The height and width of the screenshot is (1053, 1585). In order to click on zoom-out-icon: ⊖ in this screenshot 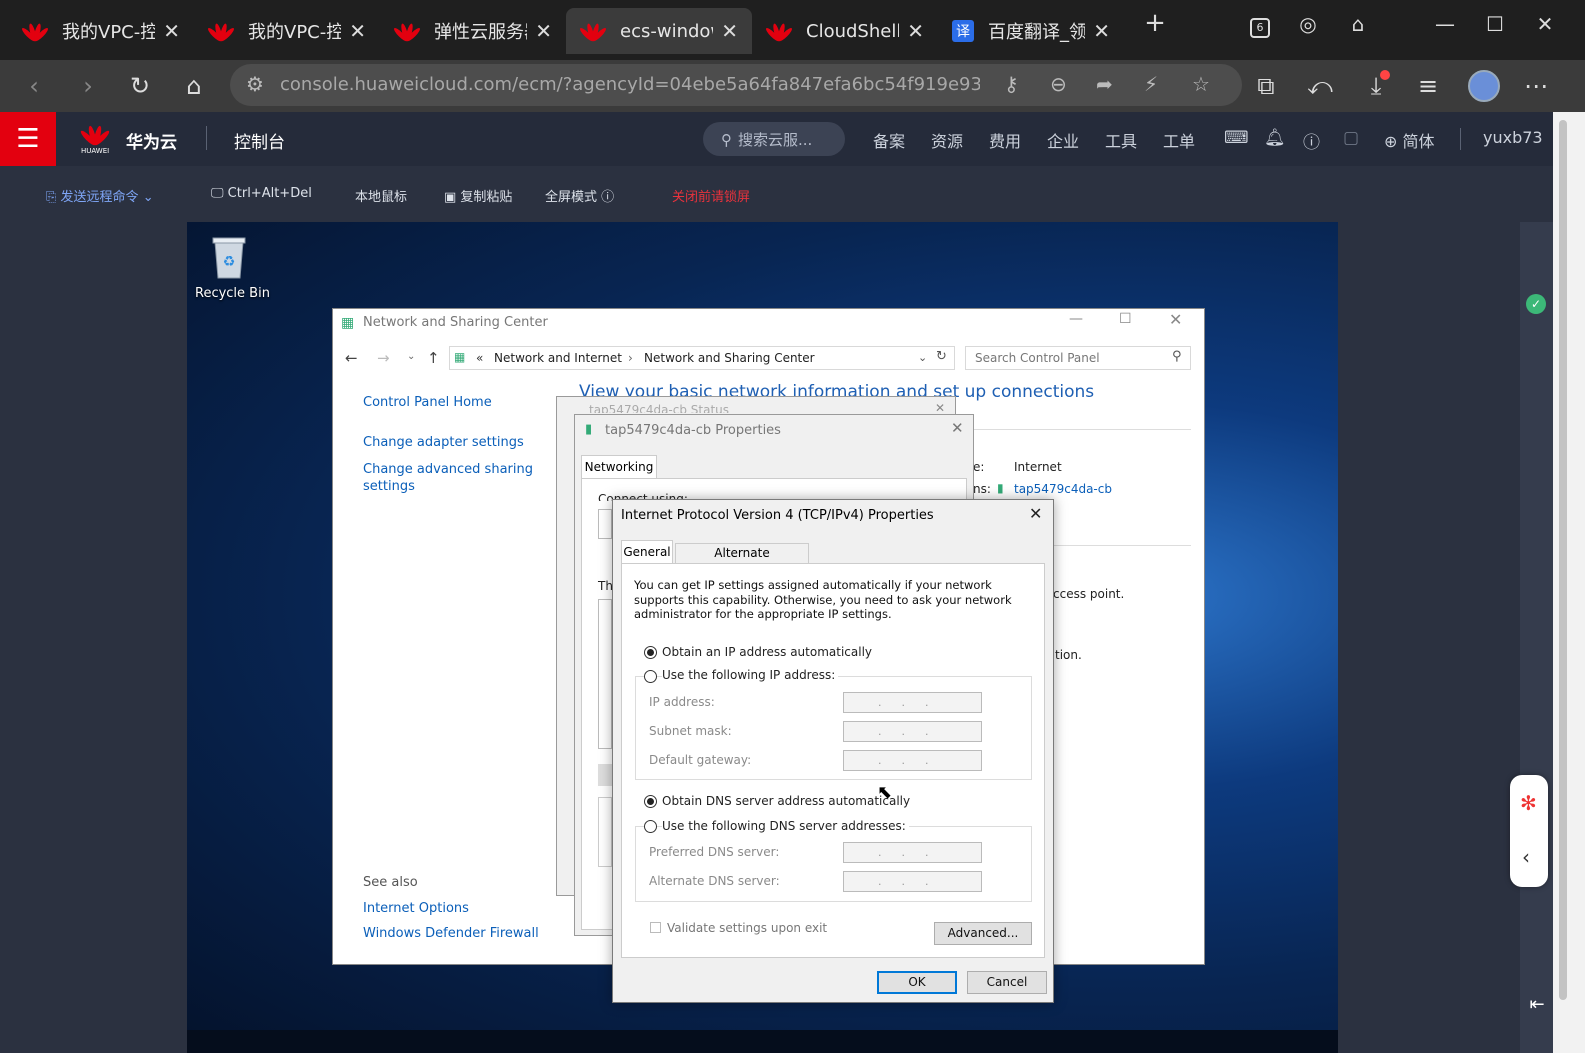, I will do `click(1058, 84)`.